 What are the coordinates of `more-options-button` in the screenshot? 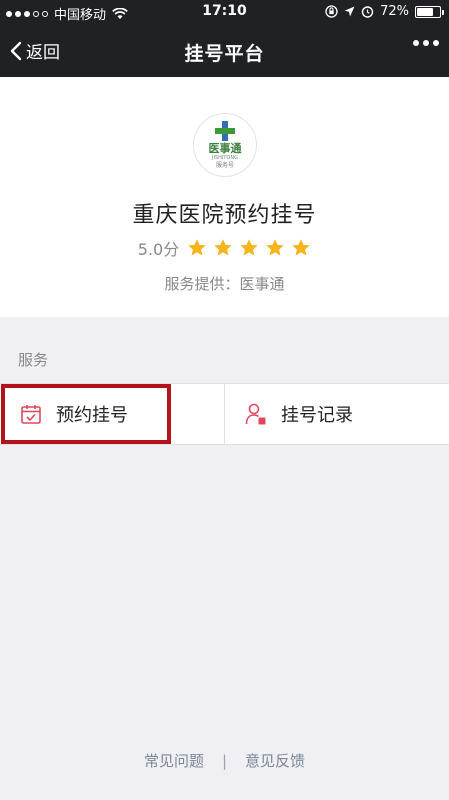 It's located at (426, 43).